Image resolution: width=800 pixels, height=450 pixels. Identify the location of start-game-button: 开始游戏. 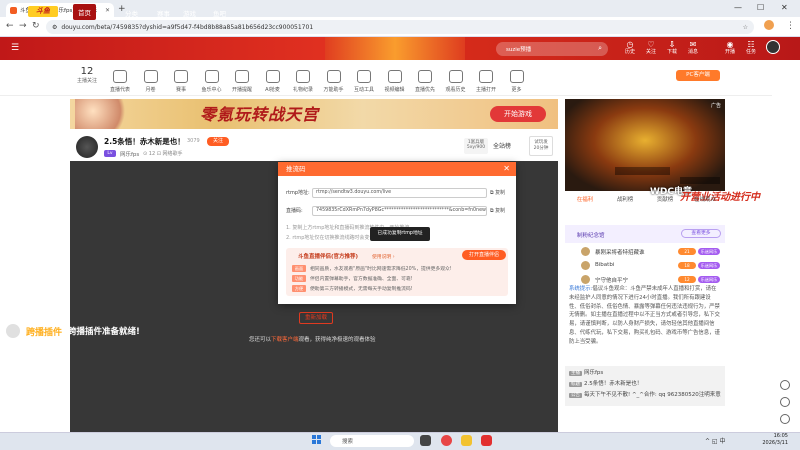
(518, 114).